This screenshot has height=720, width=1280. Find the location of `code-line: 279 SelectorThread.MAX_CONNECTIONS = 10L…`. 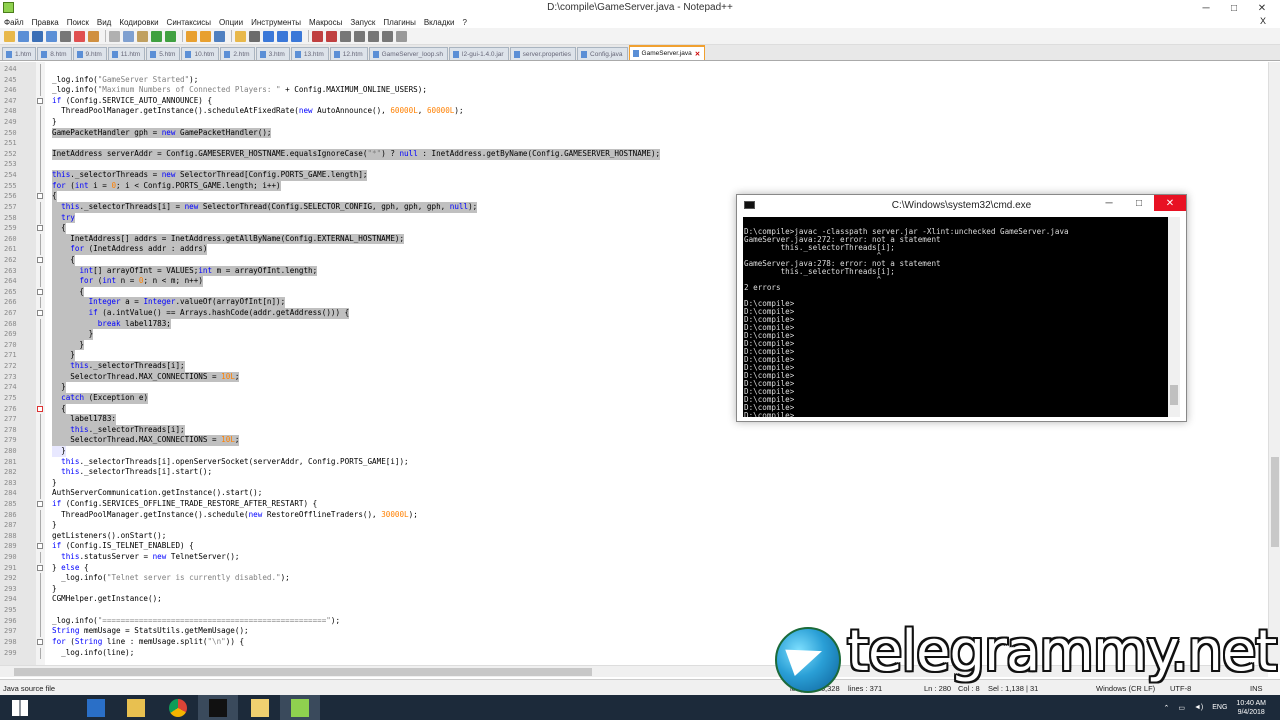

code-line: 279 SelectorThread.MAX_CONNECTIONS = 10L… is located at coordinates (634, 441).